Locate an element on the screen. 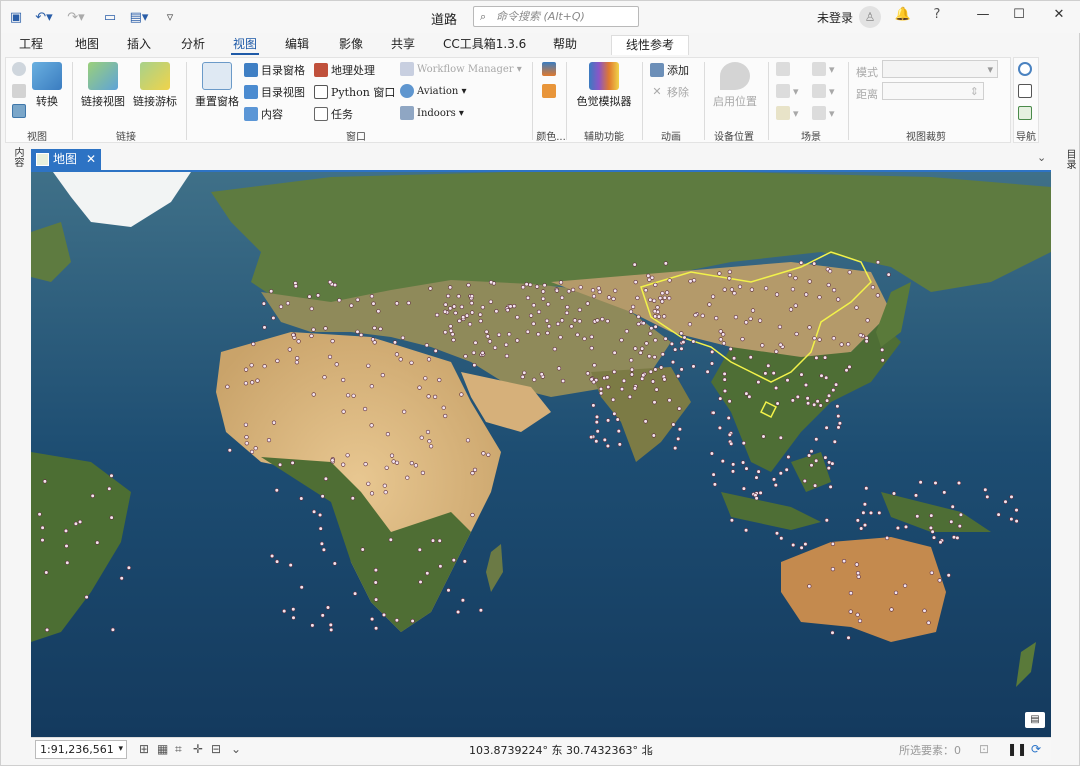  catalog-pane-button: 目录窗格 is located at coordinates (274, 70).